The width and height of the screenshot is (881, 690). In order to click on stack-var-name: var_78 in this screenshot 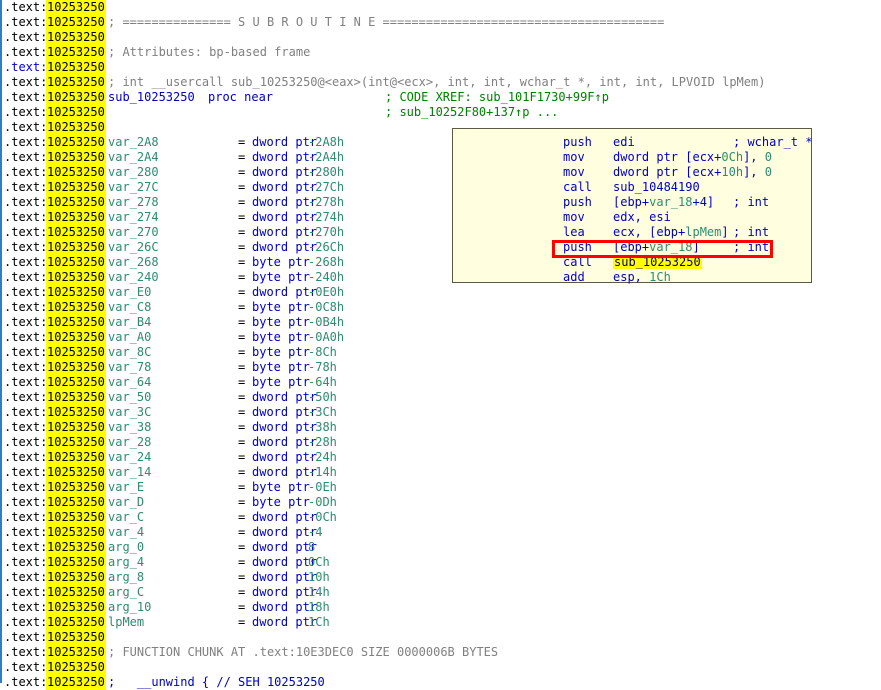, I will do `click(129, 367)`.